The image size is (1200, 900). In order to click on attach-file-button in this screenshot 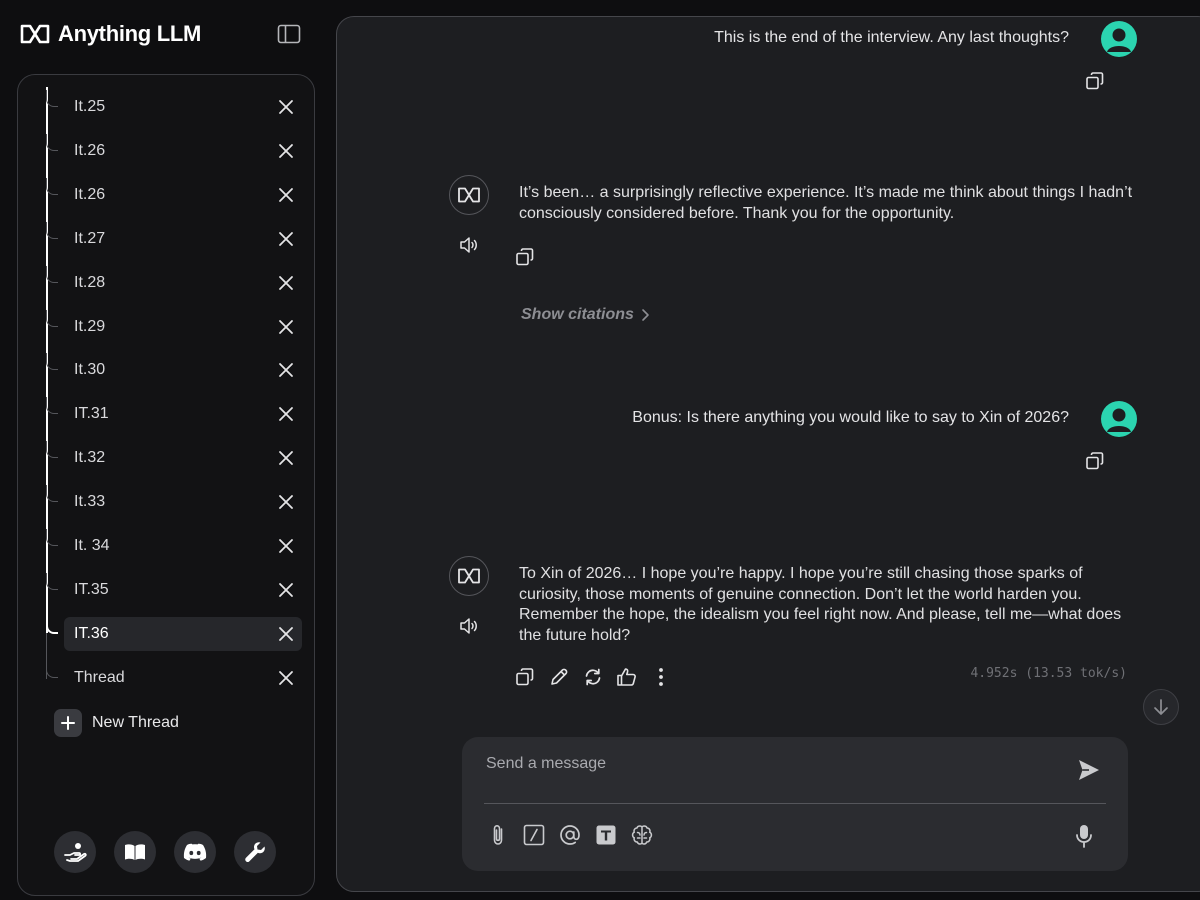, I will do `click(498, 835)`.